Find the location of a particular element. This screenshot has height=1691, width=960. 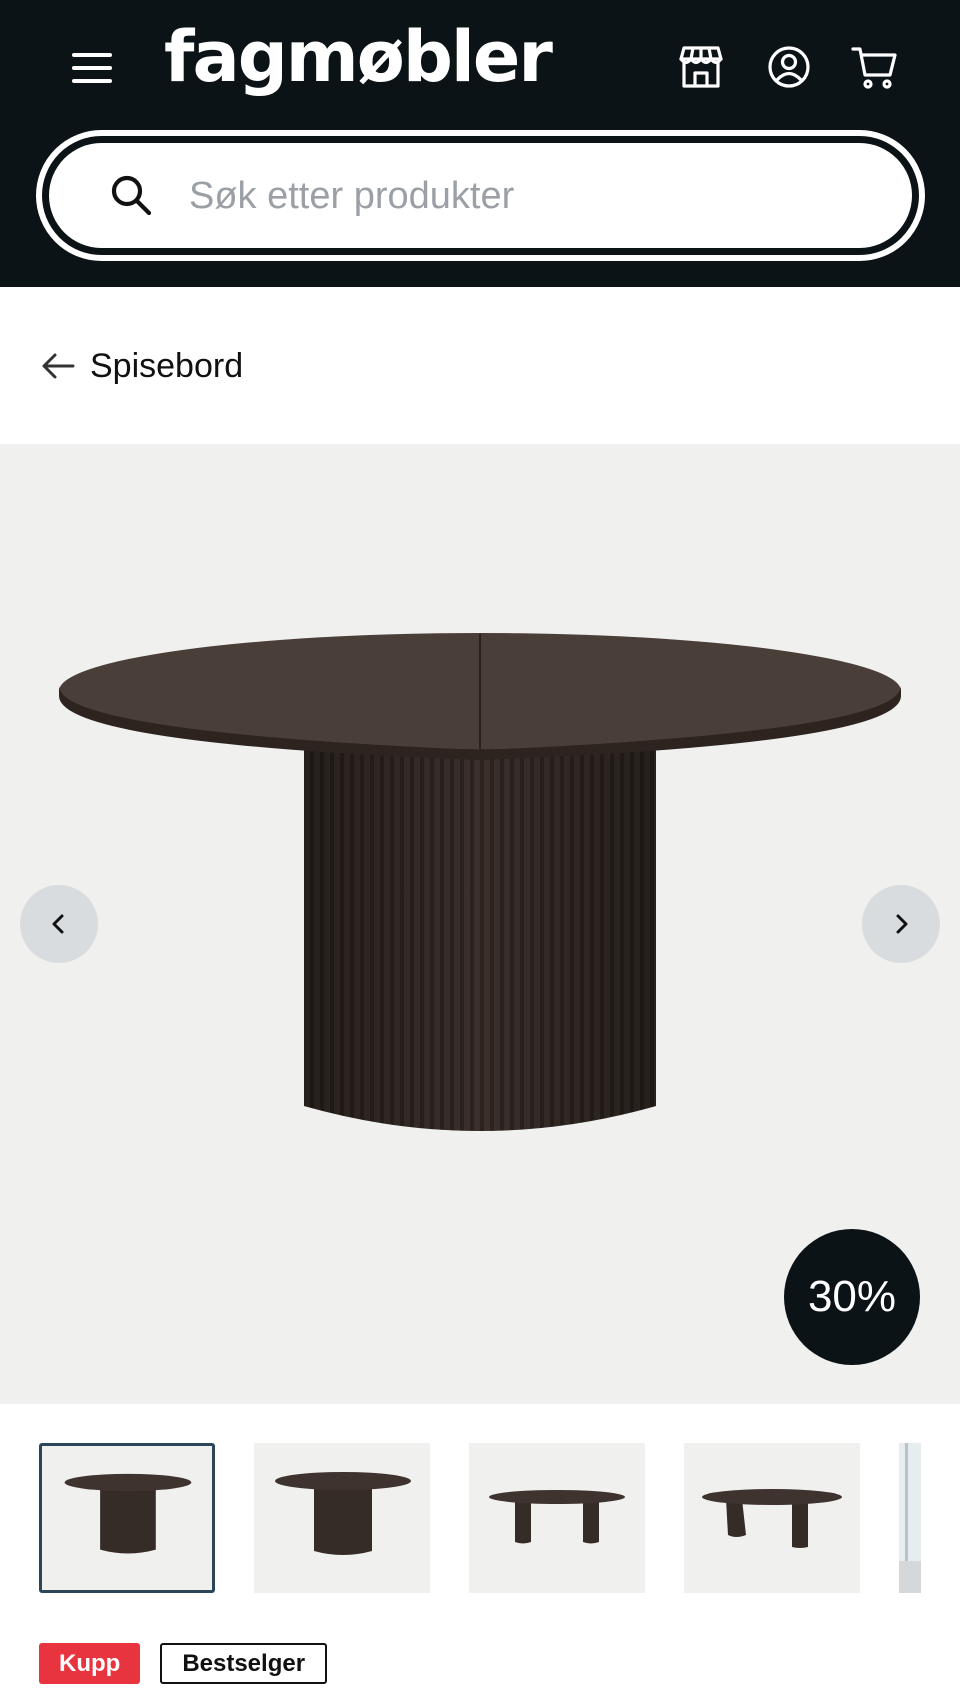

cart-icon is located at coordinates (875, 67).